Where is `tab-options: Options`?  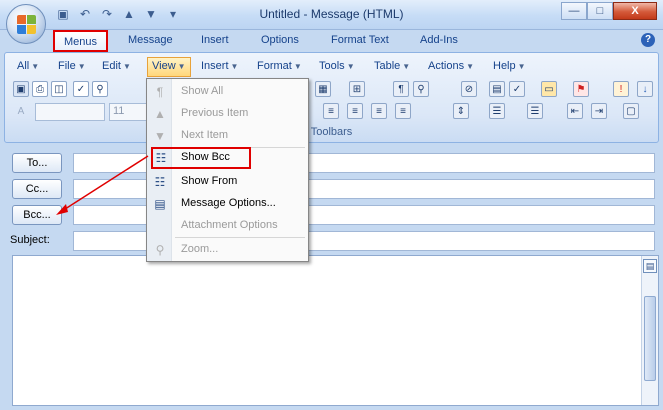 tab-options: Options is located at coordinates (280, 40).